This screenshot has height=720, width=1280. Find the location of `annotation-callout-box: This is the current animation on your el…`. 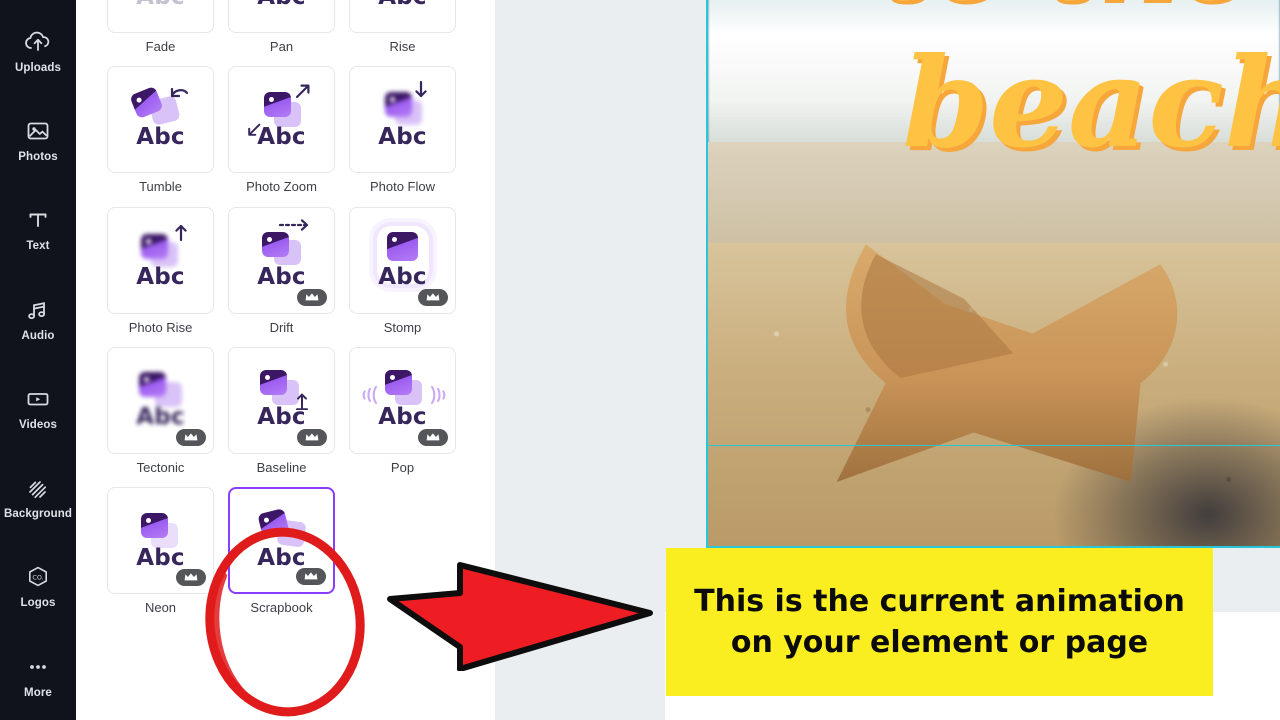

annotation-callout-box: This is the current animation on your el… is located at coordinates (939, 622).